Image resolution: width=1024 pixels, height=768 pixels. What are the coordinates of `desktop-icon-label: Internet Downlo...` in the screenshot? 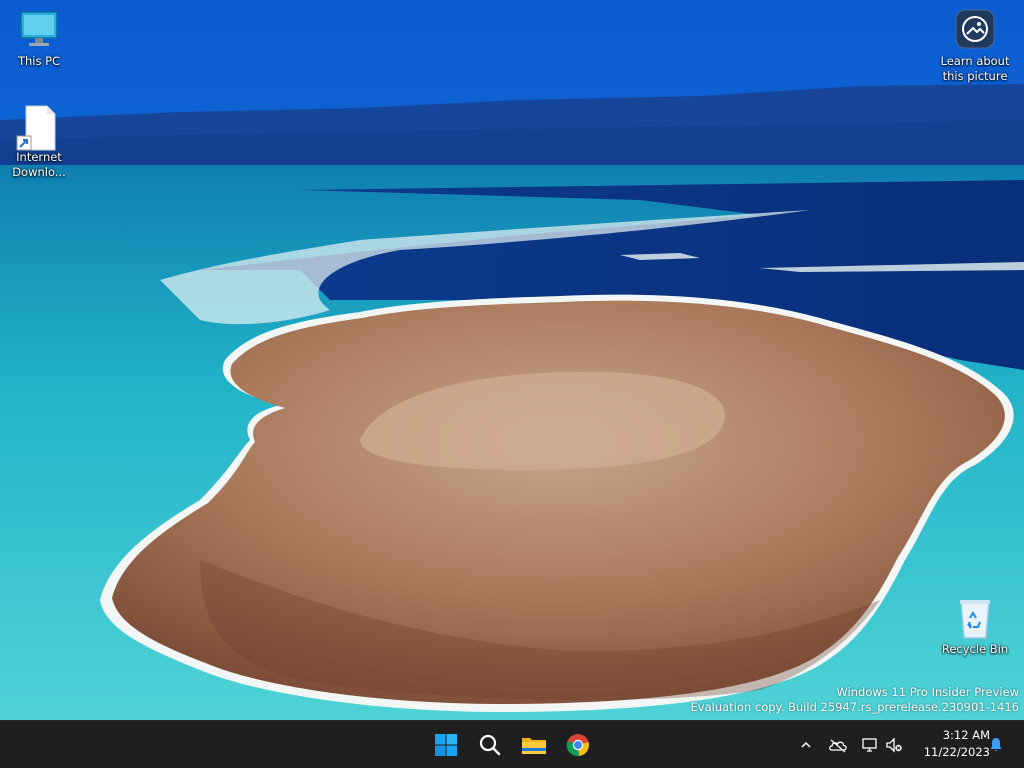 It's located at (39, 164).